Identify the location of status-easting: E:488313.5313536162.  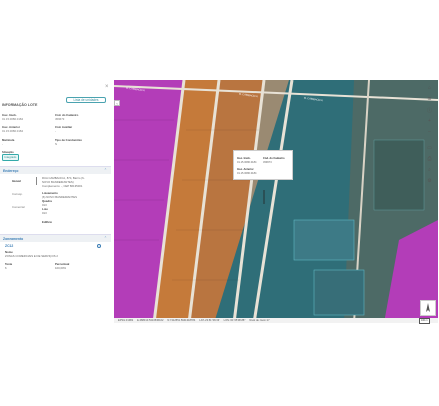
(150, 320).